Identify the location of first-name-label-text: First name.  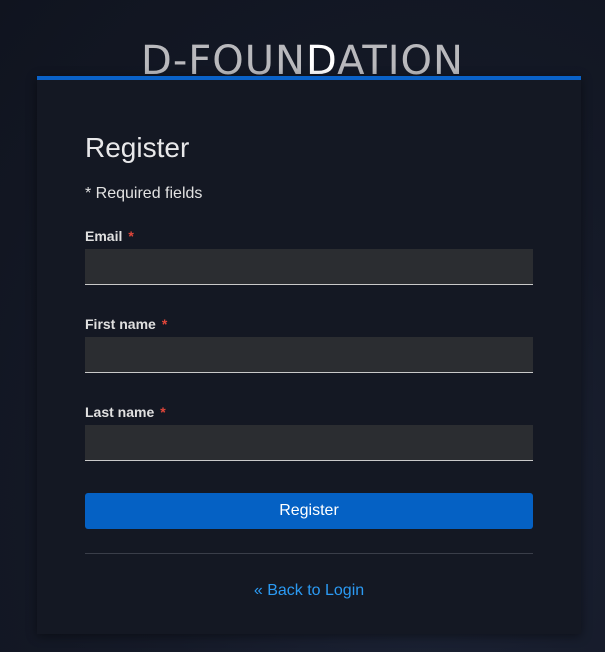
(120, 324).